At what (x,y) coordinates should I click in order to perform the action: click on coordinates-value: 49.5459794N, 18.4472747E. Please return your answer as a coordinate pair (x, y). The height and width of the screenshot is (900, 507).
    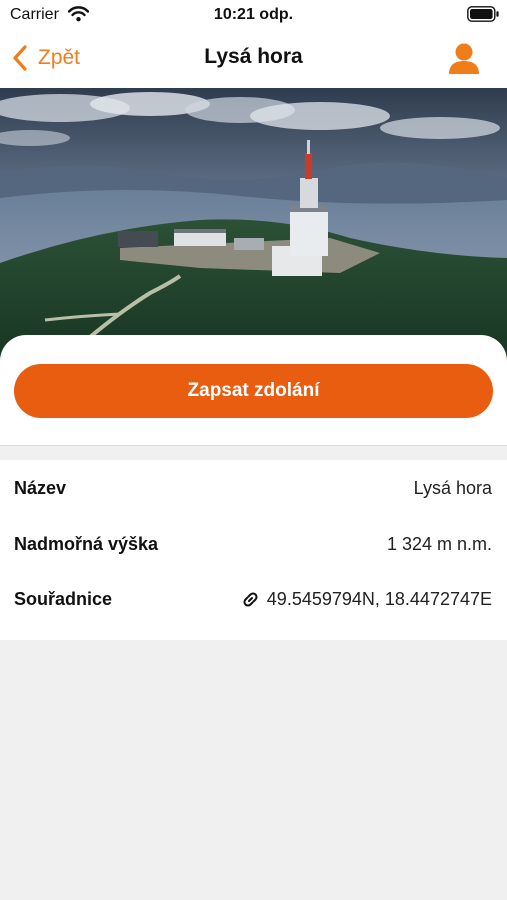
    Looking at the image, I should click on (379, 599).